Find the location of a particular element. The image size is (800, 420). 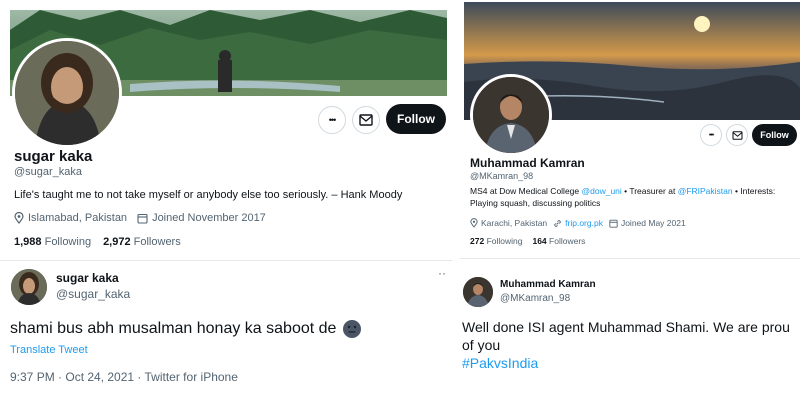

right-tweet-avatar is located at coordinates (478, 292).